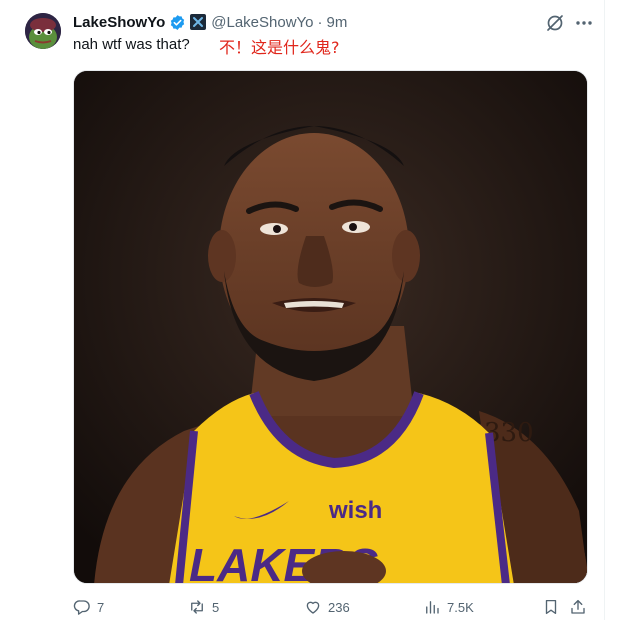  I want to click on share-button, so click(578, 607).